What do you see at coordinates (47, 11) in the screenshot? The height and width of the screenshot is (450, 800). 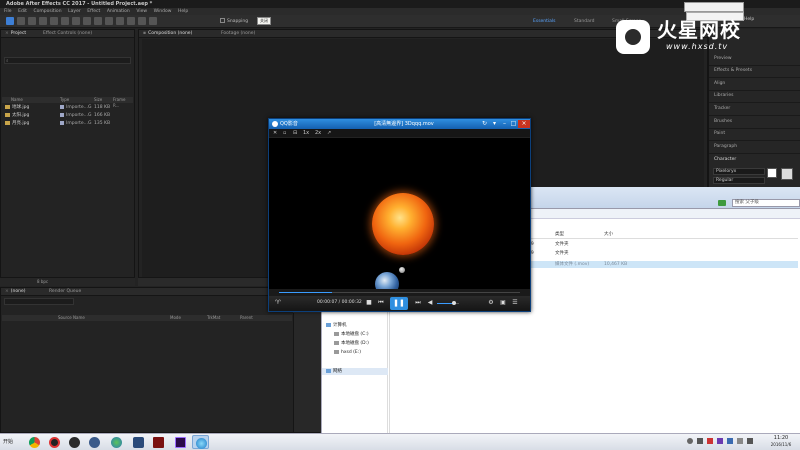 I see `menu-composition: Composition` at bounding box center [47, 11].